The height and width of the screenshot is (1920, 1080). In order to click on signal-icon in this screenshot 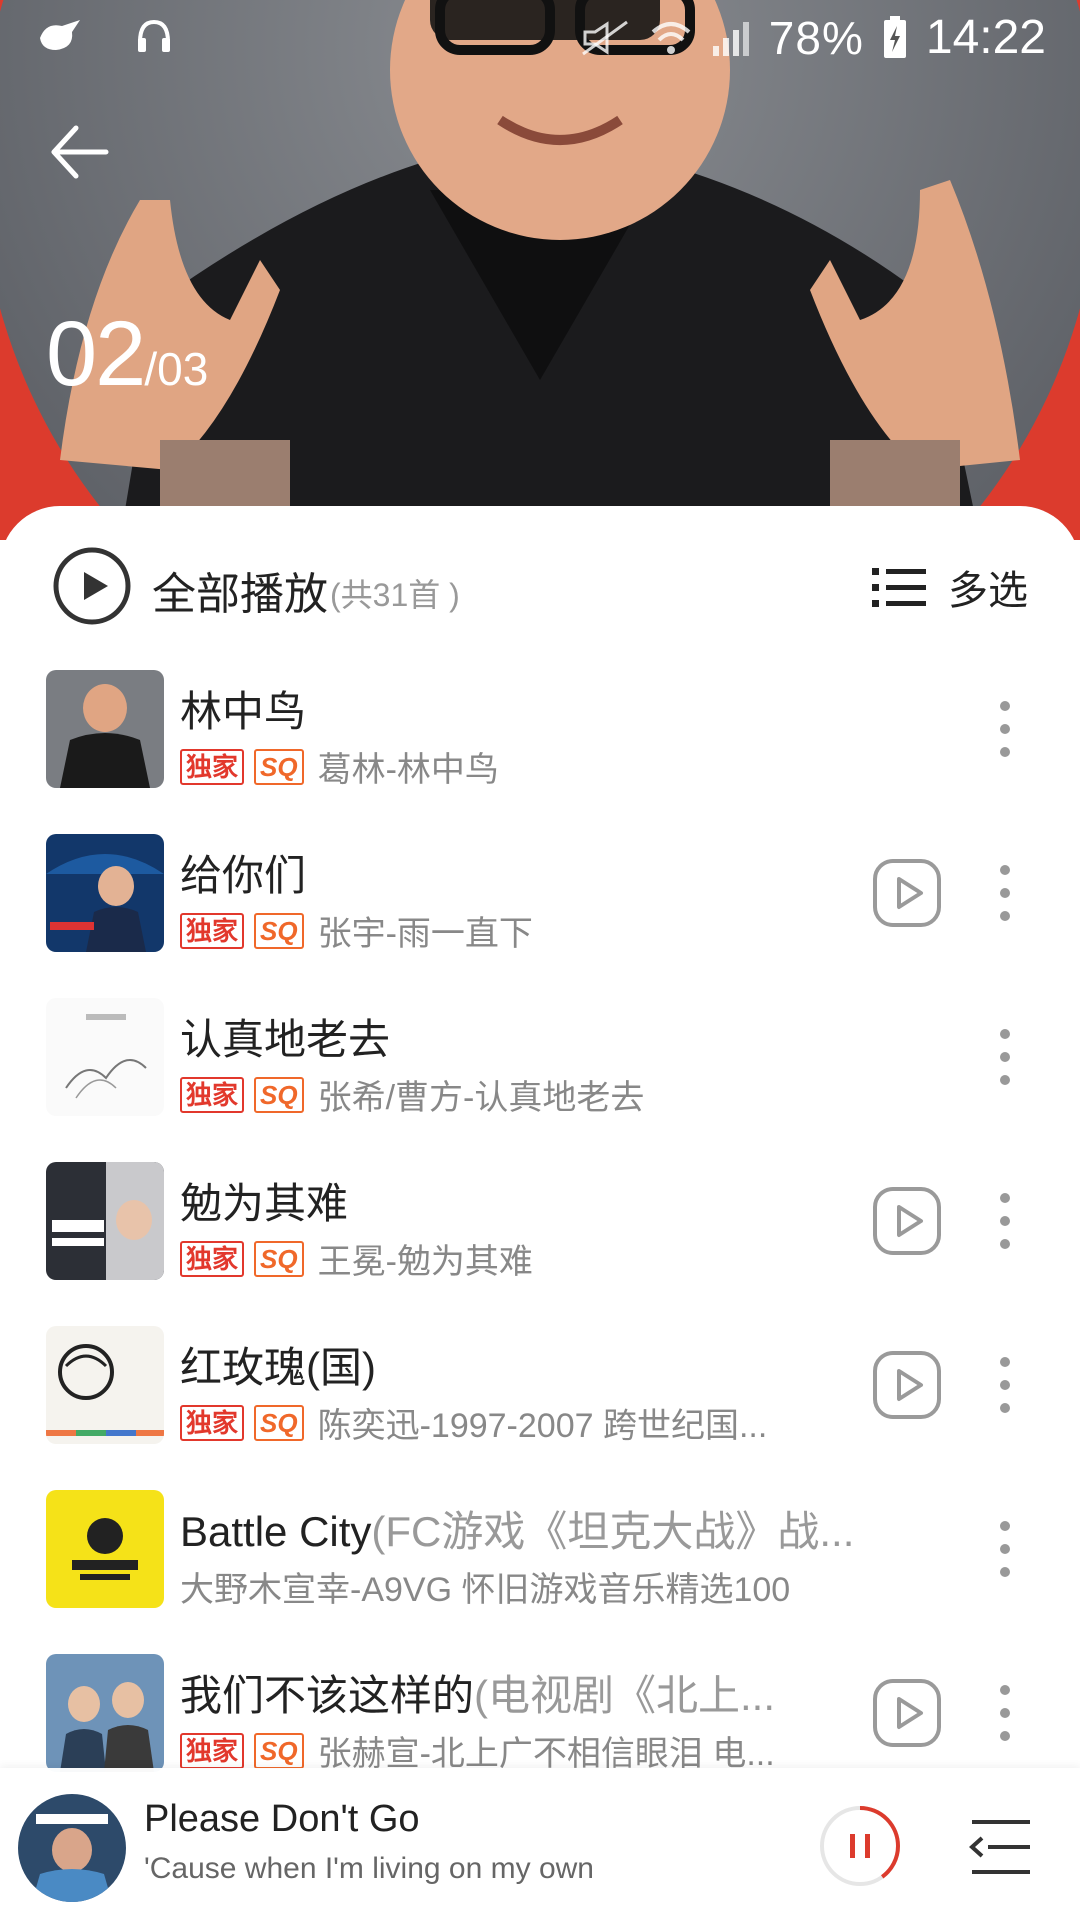, I will do `click(730, 38)`.